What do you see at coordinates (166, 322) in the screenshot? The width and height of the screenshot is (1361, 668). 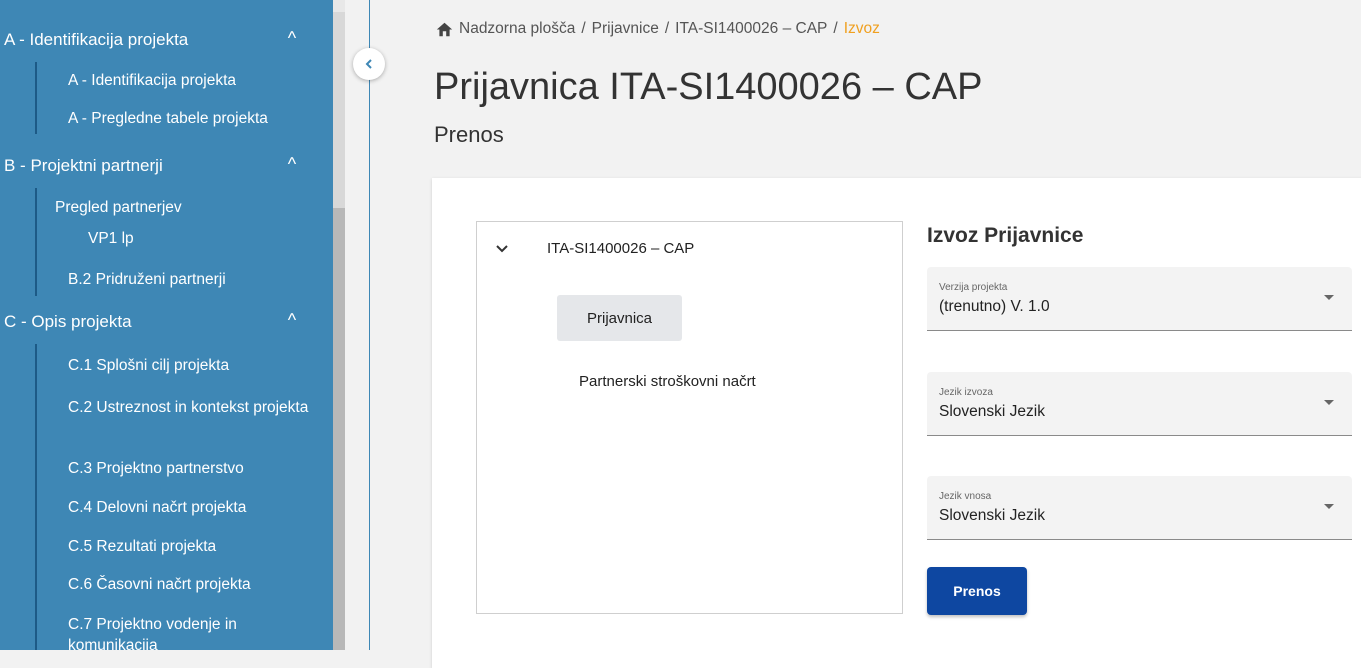 I see `sidebar-group-c: C - Opis projekta ^` at bounding box center [166, 322].